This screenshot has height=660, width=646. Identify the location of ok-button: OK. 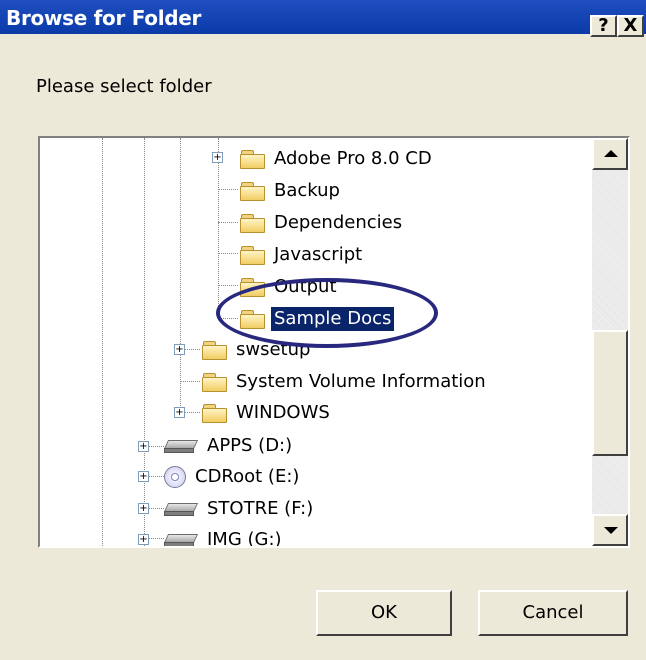
(384, 613).